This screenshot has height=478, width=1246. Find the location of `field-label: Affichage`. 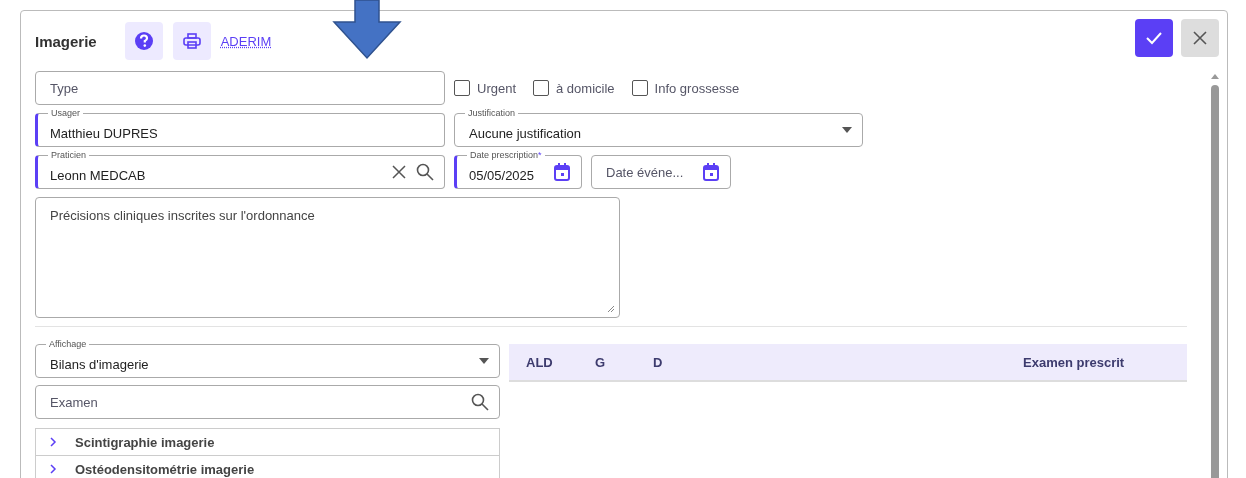

field-label: Affichage is located at coordinates (68, 344).